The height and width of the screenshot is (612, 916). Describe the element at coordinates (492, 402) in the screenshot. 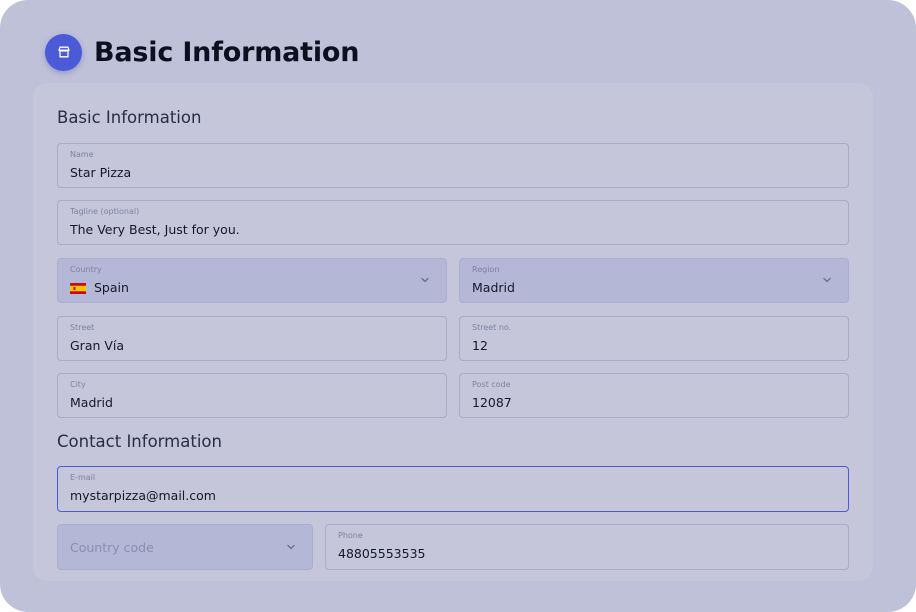

I see `post-code-value: 12087` at that location.